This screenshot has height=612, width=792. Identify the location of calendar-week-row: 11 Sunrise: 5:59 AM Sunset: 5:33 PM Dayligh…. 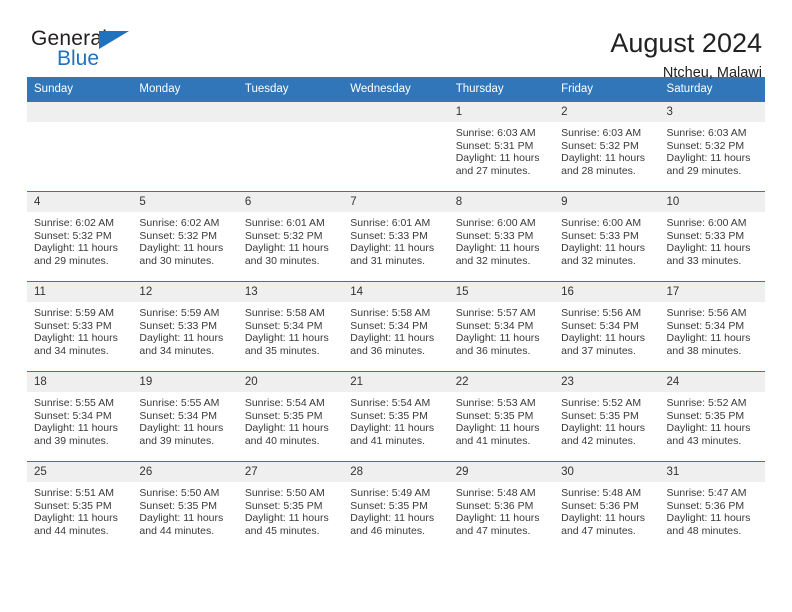
(396, 326).